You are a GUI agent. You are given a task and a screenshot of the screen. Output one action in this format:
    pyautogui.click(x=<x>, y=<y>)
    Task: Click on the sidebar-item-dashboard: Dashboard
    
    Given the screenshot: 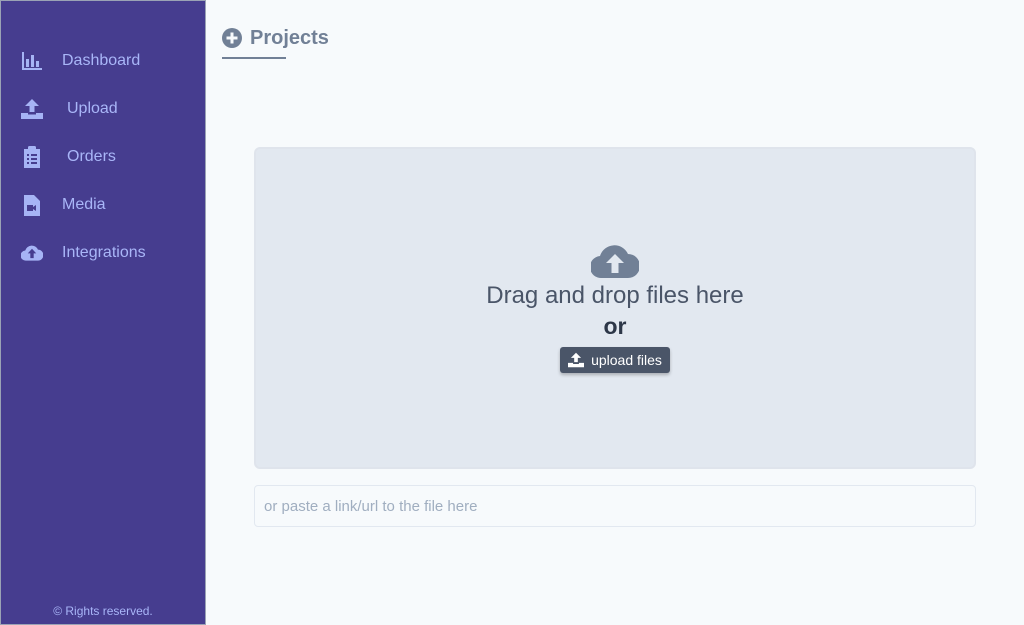 What is the action you would take?
    pyautogui.click(x=103, y=61)
    